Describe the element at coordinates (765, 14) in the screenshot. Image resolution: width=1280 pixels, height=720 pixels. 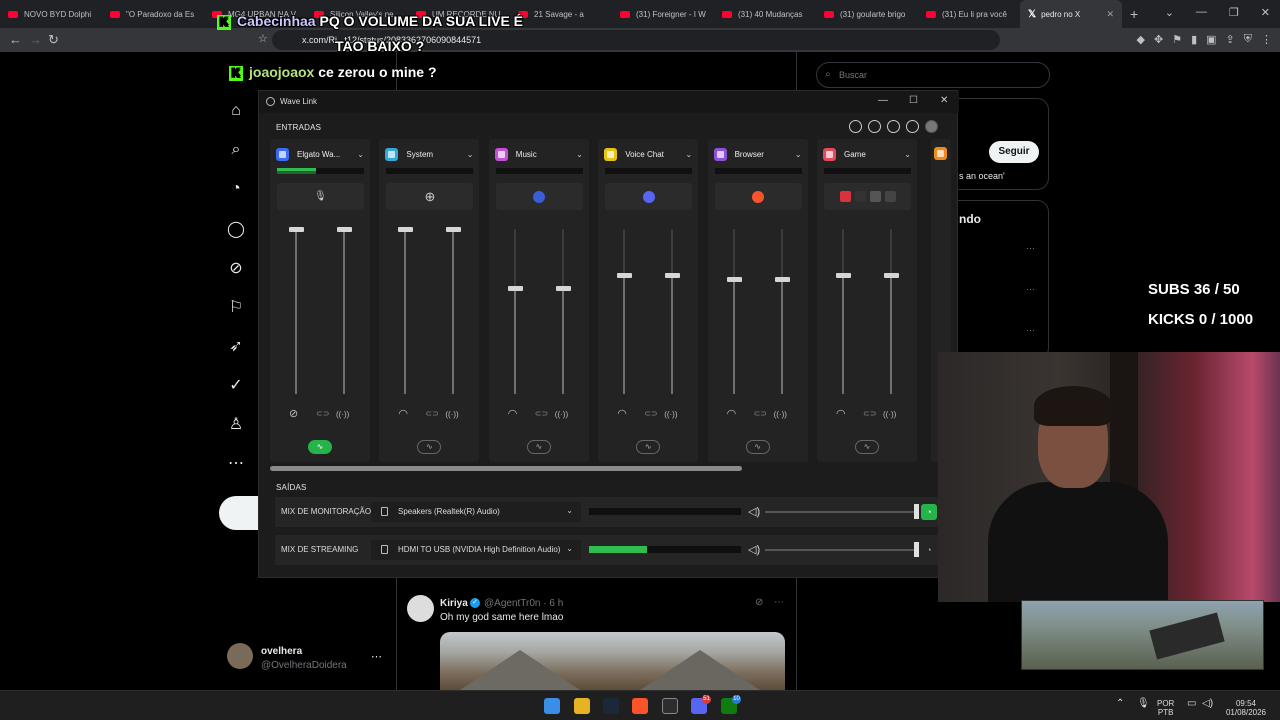
I see `browser-tab: (31) 40 Mudanças` at that location.